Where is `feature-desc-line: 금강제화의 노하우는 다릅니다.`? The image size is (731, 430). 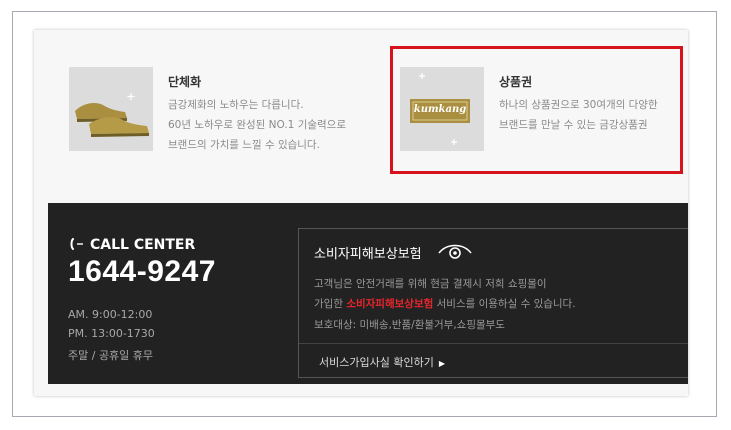 feature-desc-line: 금강제화의 노하우는 다릅니다. is located at coordinates (236, 105).